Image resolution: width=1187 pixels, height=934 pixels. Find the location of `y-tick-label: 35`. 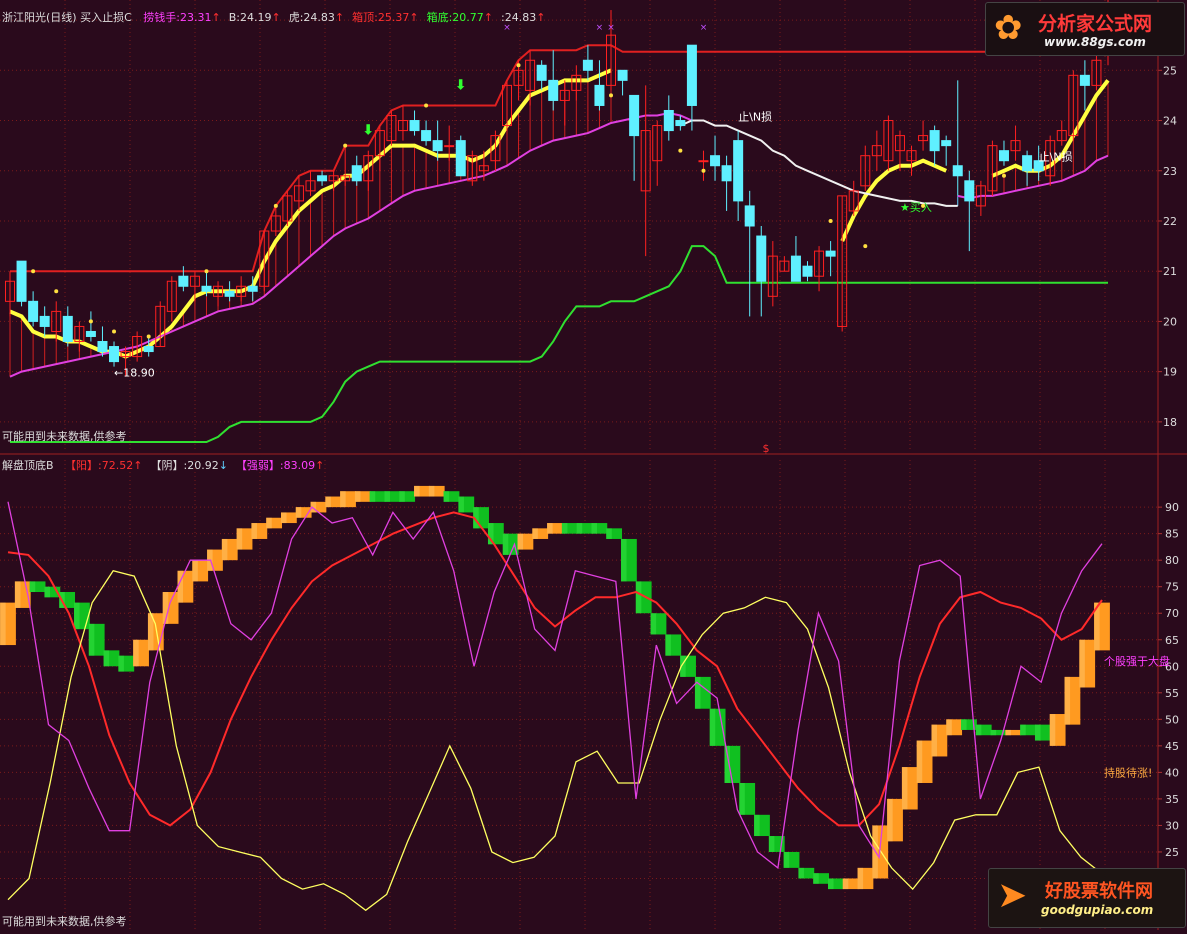

y-tick-label: 35 is located at coordinates (1172, 799).